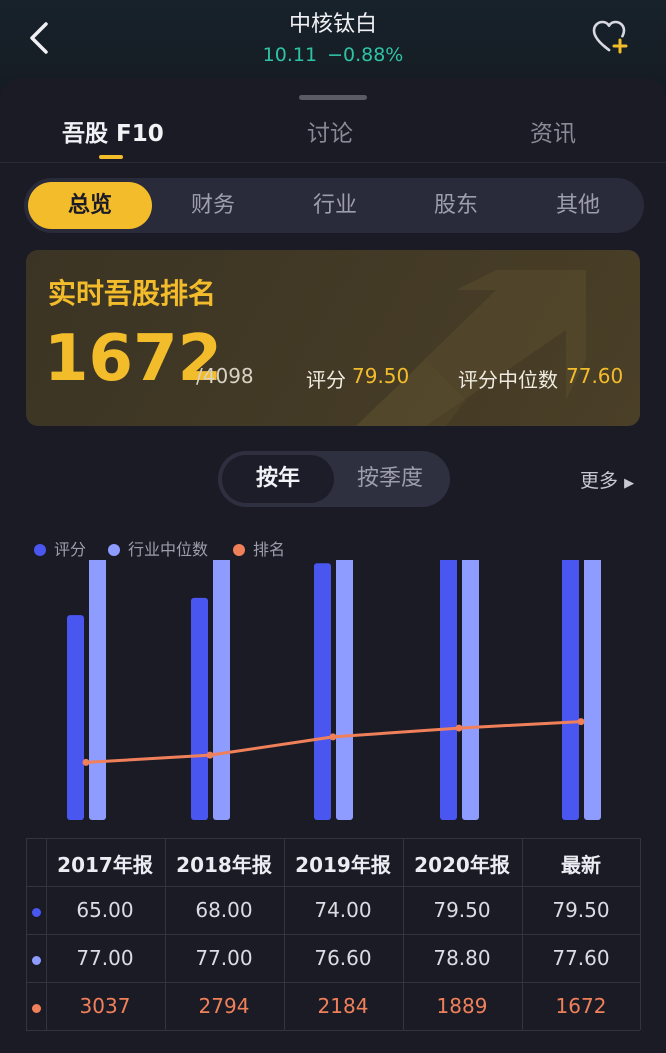 The height and width of the screenshot is (1053, 666). What do you see at coordinates (553, 131) in the screenshot?
I see `tab-news: 资讯` at bounding box center [553, 131].